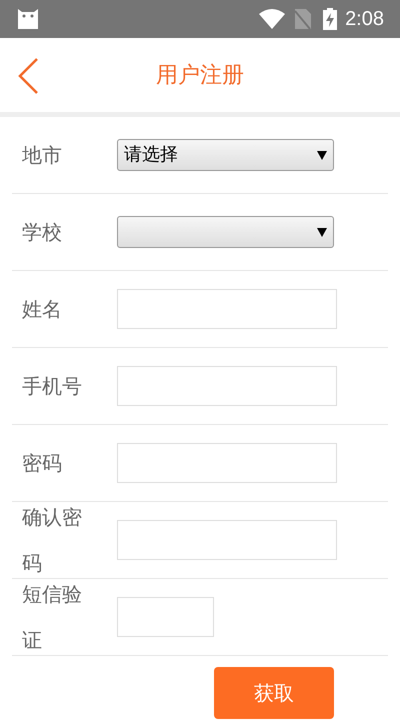  Describe the element at coordinates (272, 19) in the screenshot. I see `wifi-icon` at that location.